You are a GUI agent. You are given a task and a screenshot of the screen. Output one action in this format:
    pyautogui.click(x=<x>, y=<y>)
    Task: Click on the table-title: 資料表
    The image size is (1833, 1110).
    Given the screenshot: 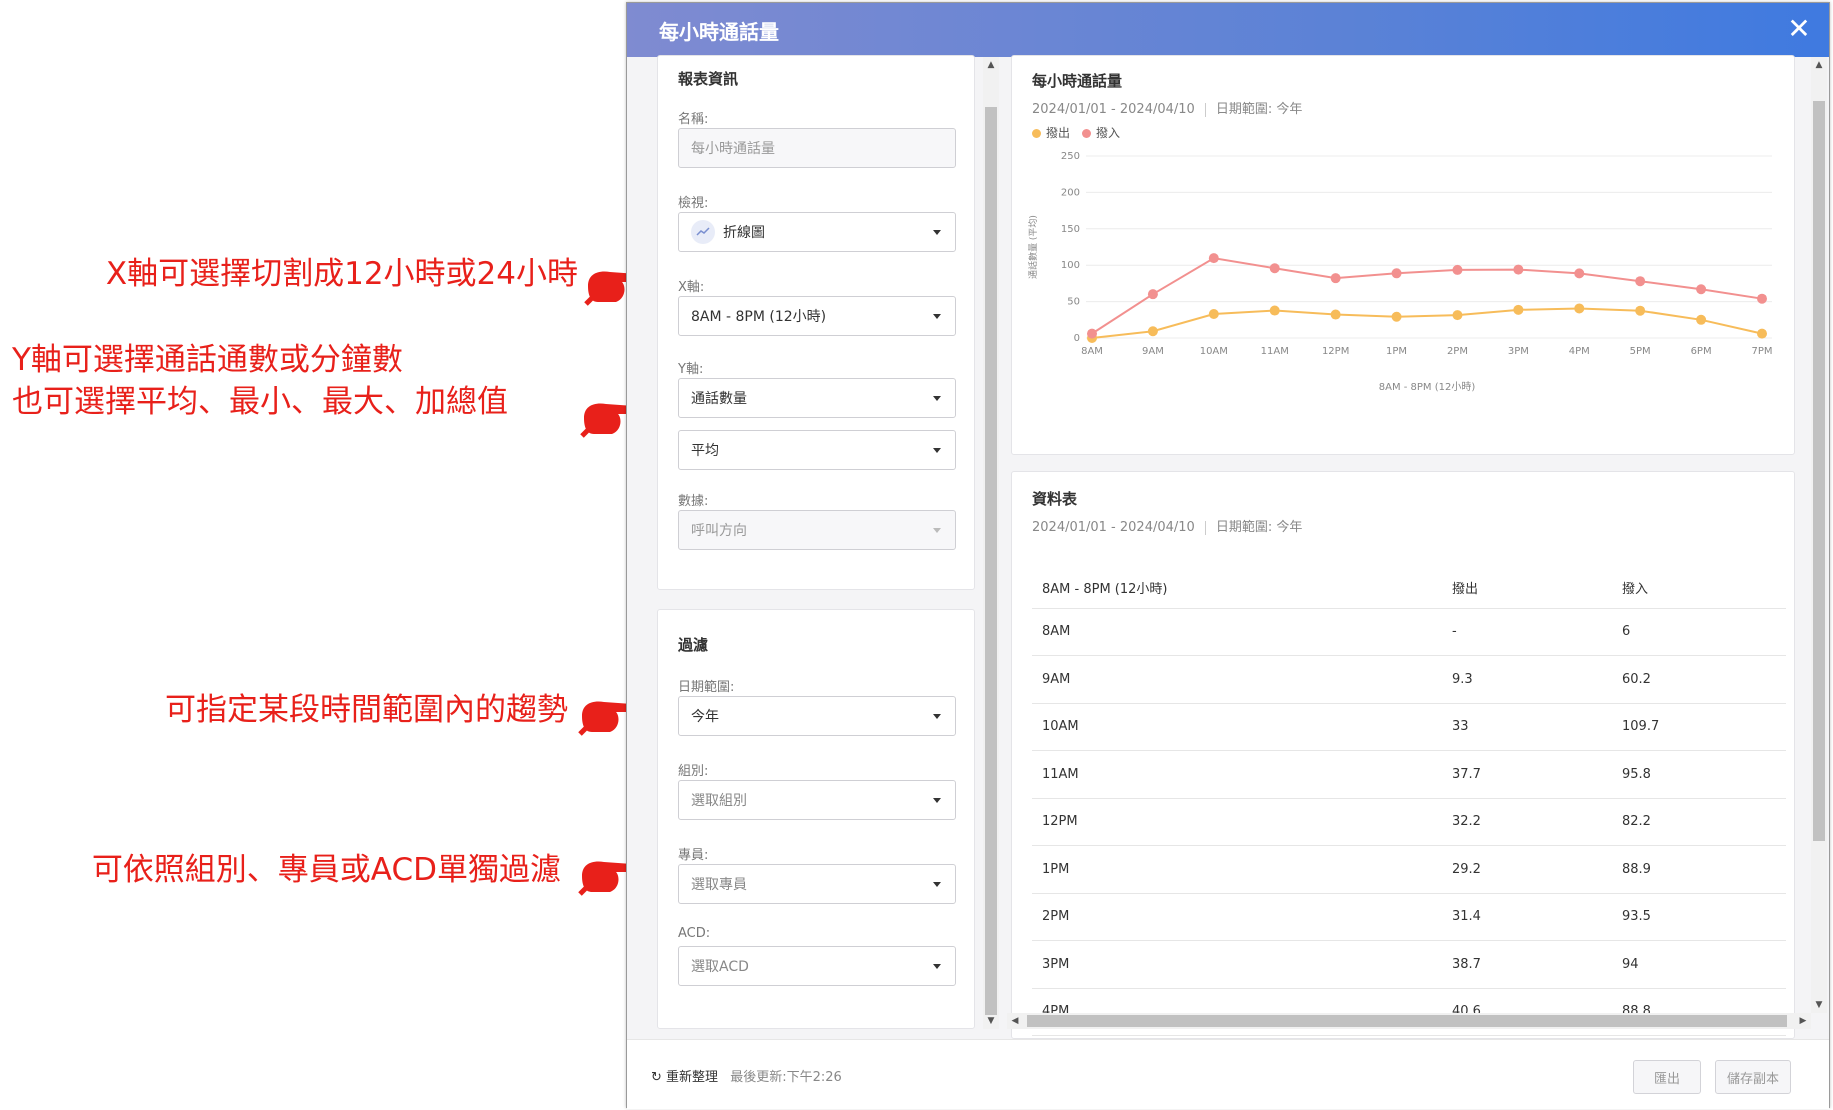 What is the action you would take?
    pyautogui.click(x=1055, y=499)
    